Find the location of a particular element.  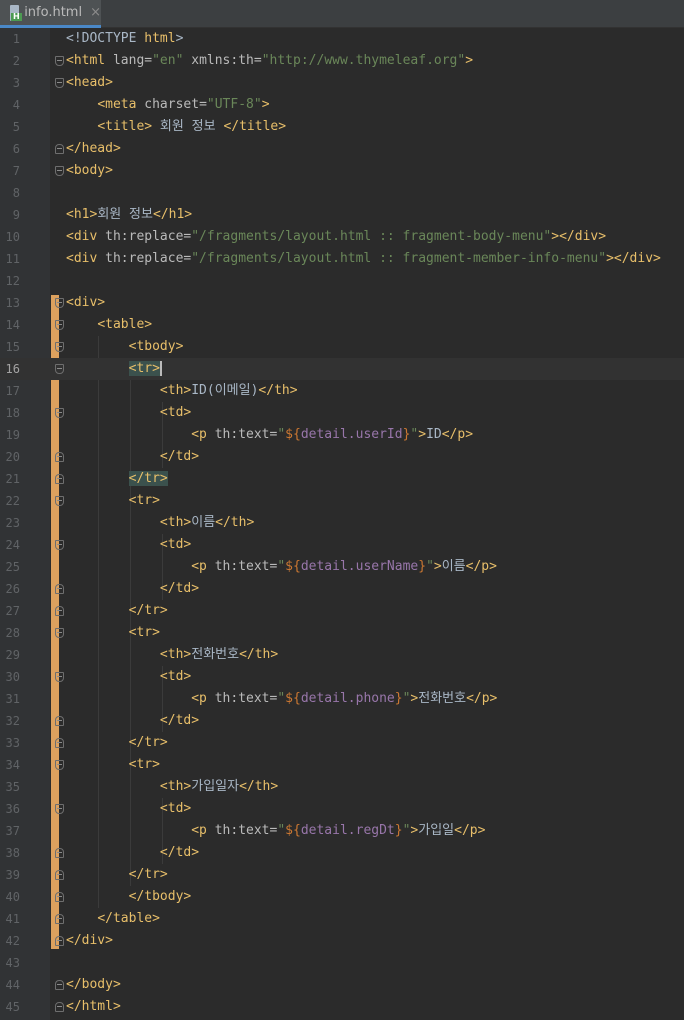

code-line: 4 <meta charset="UTF-8"> is located at coordinates (342, 105).